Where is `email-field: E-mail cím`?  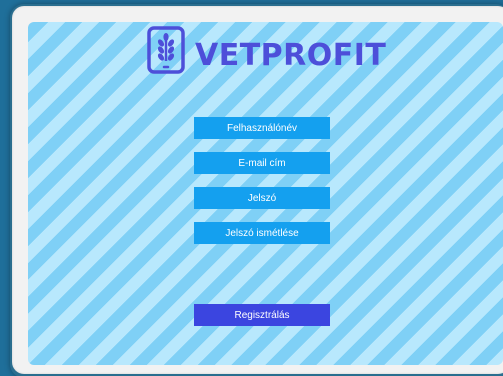
email-field: E-mail cím is located at coordinates (262, 163).